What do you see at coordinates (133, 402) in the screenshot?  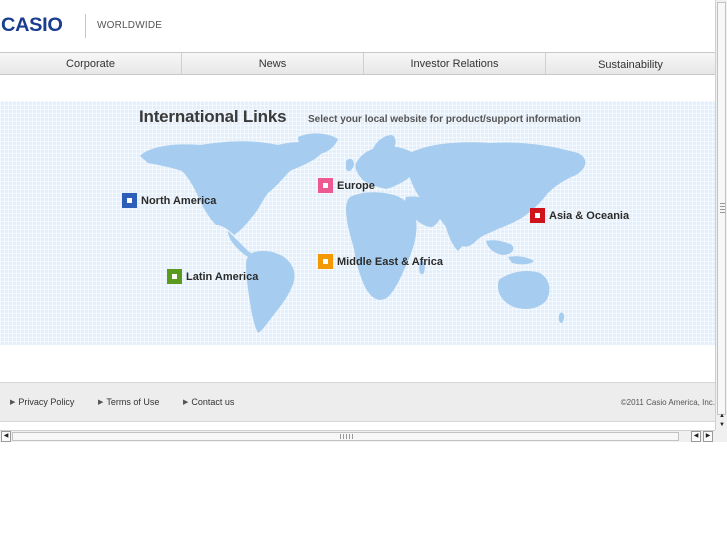 I see `footer-link-label: Terms of Use` at bounding box center [133, 402].